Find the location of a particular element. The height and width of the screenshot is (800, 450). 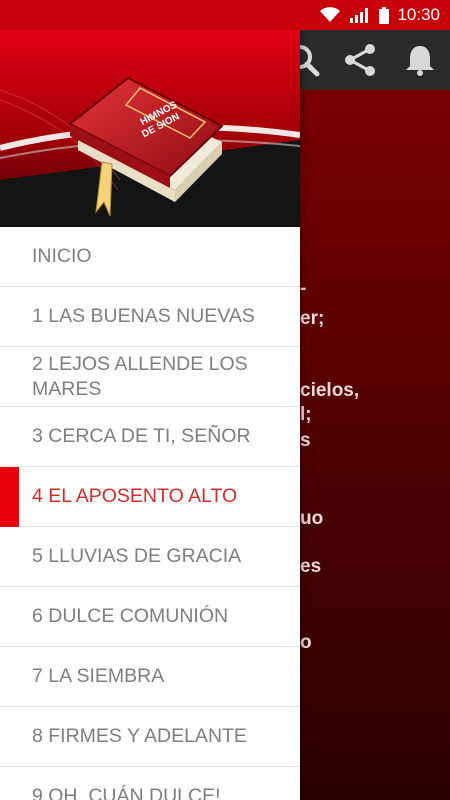

hymn-text-line: er; is located at coordinates (312, 318).